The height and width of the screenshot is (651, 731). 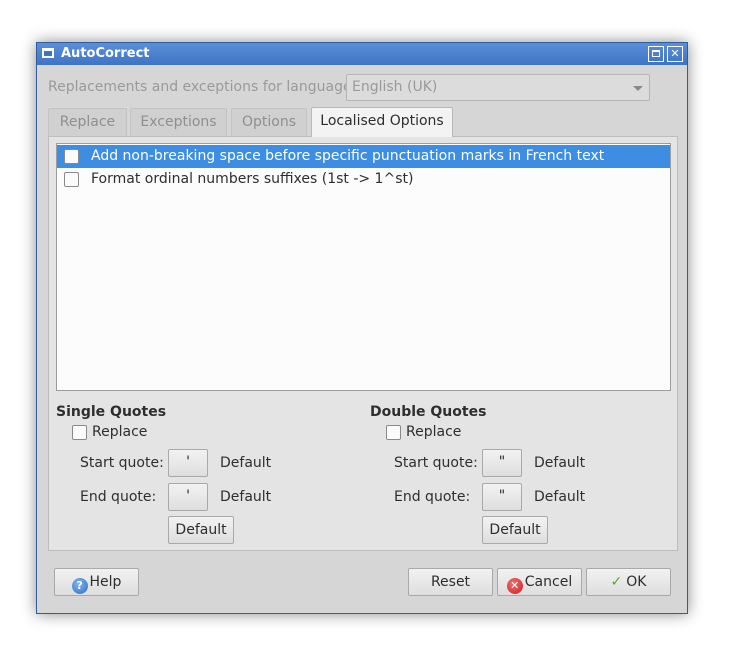 What do you see at coordinates (502, 463) in the screenshot?
I see `double-start-quote-button: "` at bounding box center [502, 463].